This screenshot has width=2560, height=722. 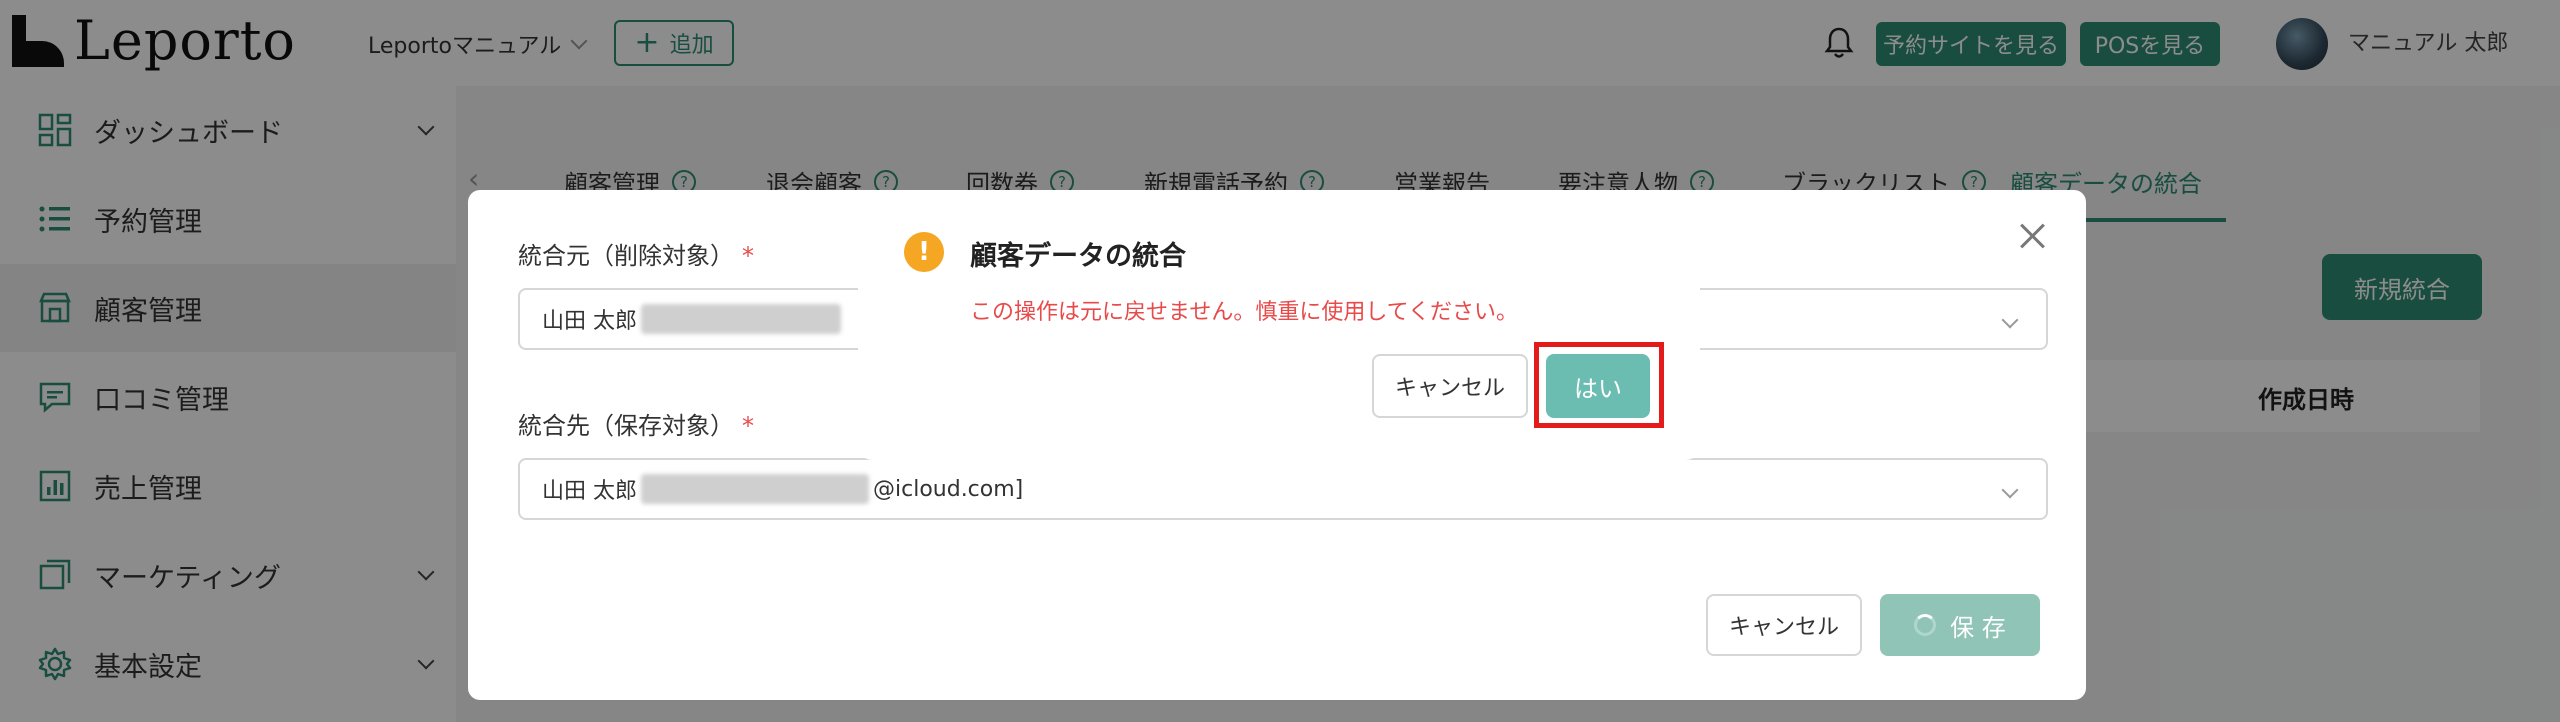 What do you see at coordinates (1283, 489) in the screenshot?
I see `target-customer-select: 山田 太郎 @icloud.com]` at bounding box center [1283, 489].